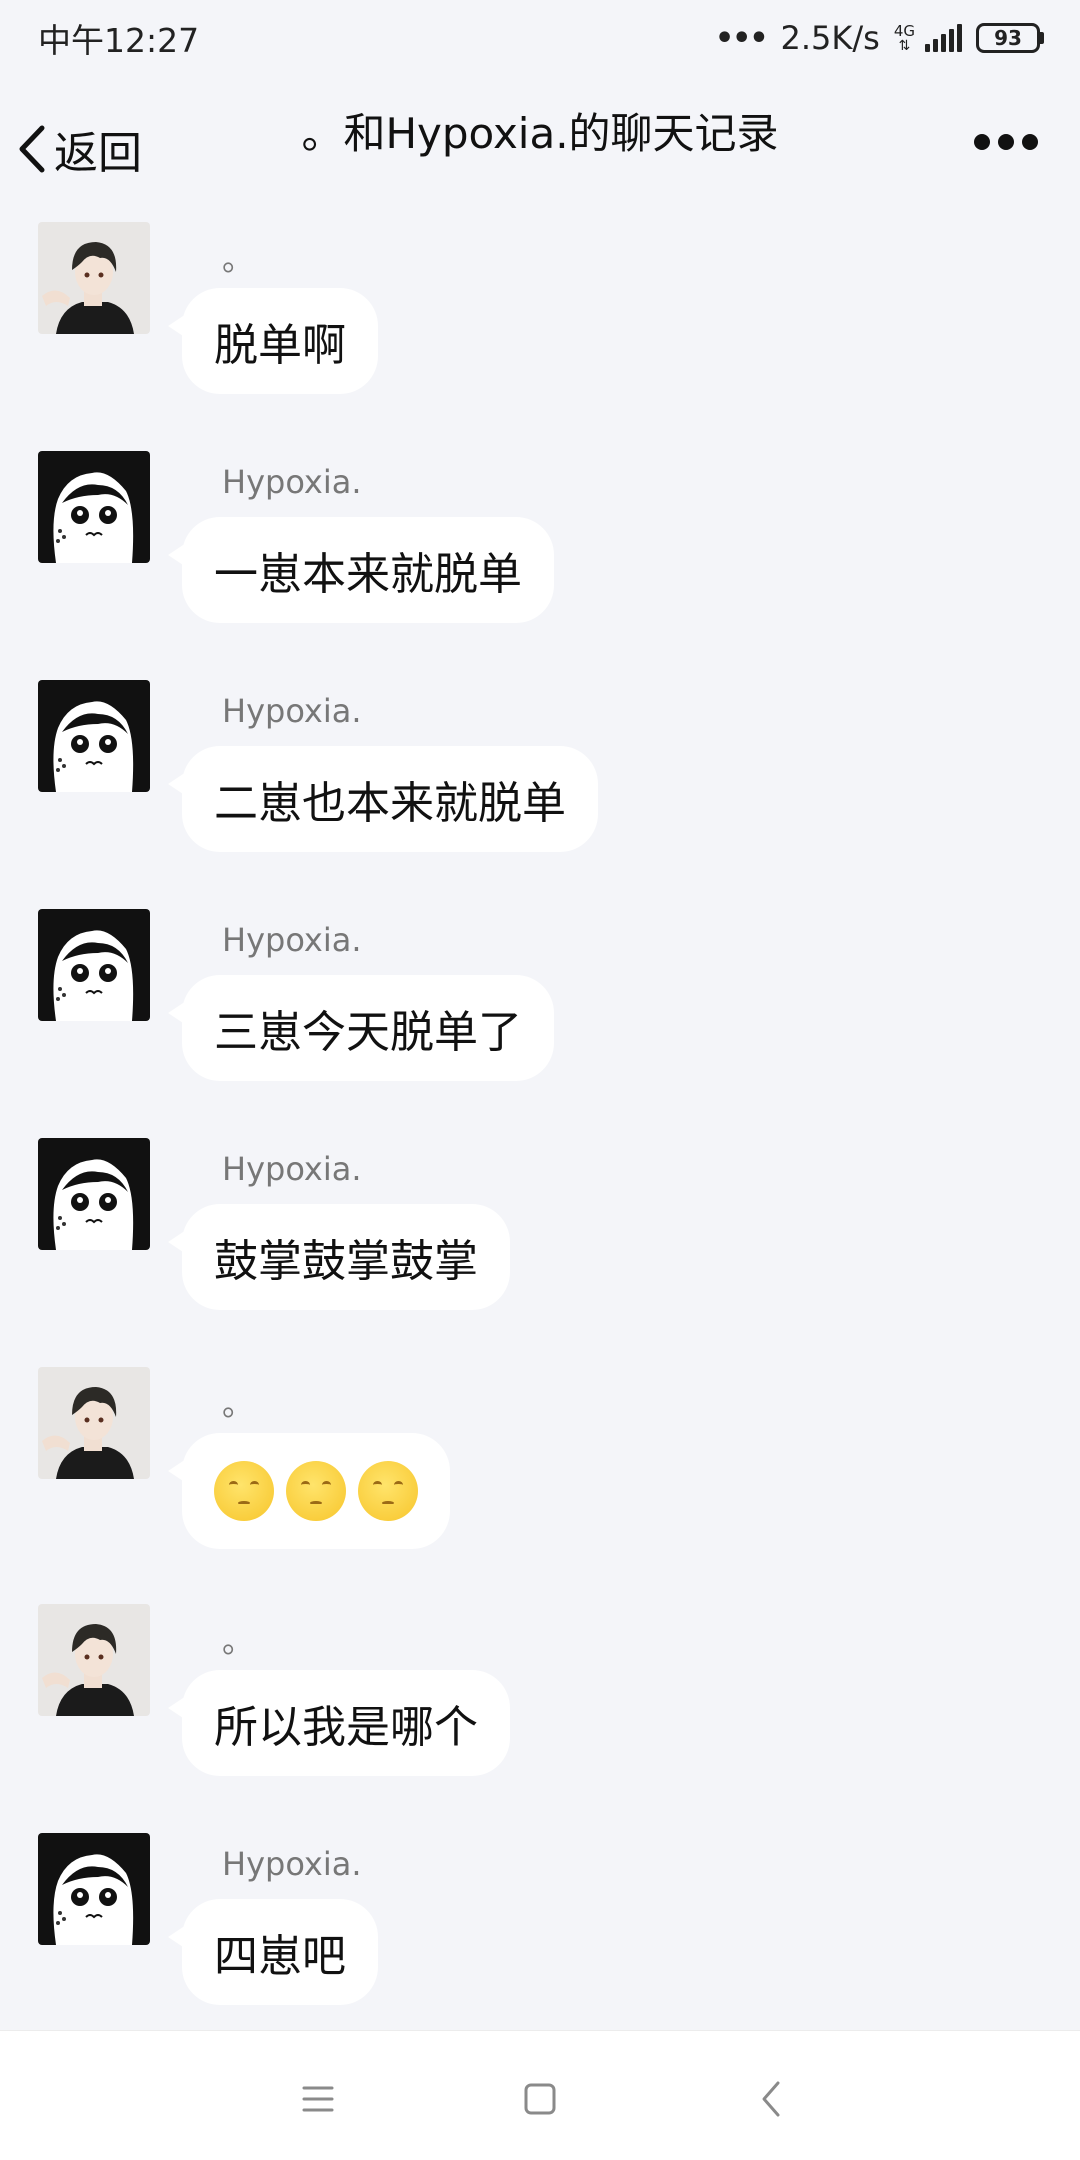 Image resolution: width=1080 pixels, height=2160 pixels. I want to click on message-bubble: 鼓掌鼓掌鼓掌, so click(339, 1257).